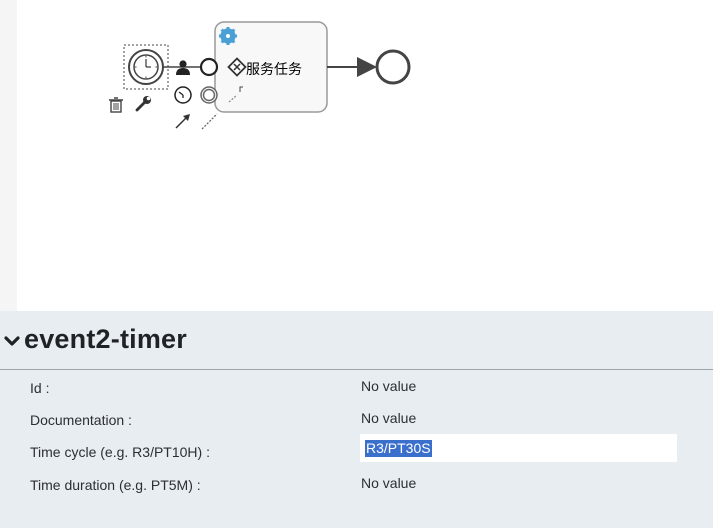  What do you see at coordinates (81, 420) in the screenshot?
I see `property-label: Documentation :` at bounding box center [81, 420].